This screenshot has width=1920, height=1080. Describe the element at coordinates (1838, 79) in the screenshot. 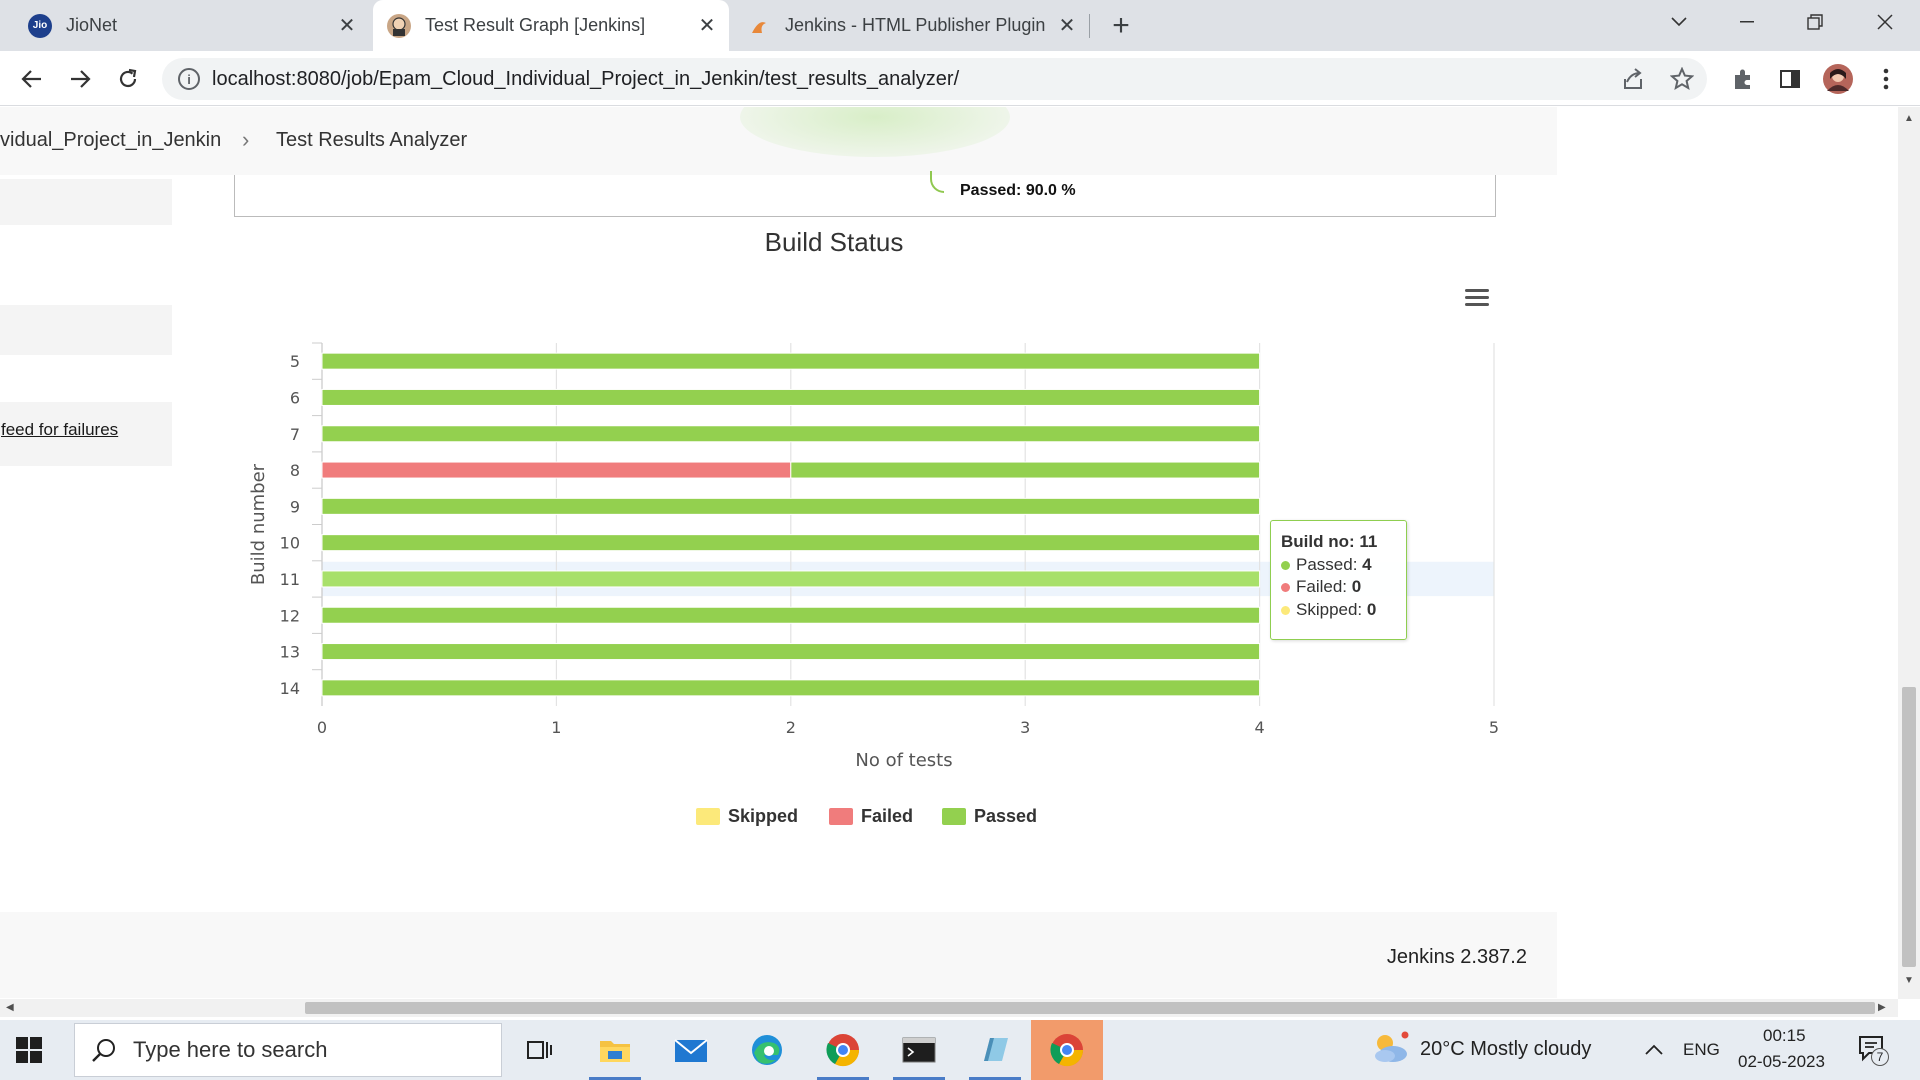

I see `profile-avatar` at that location.